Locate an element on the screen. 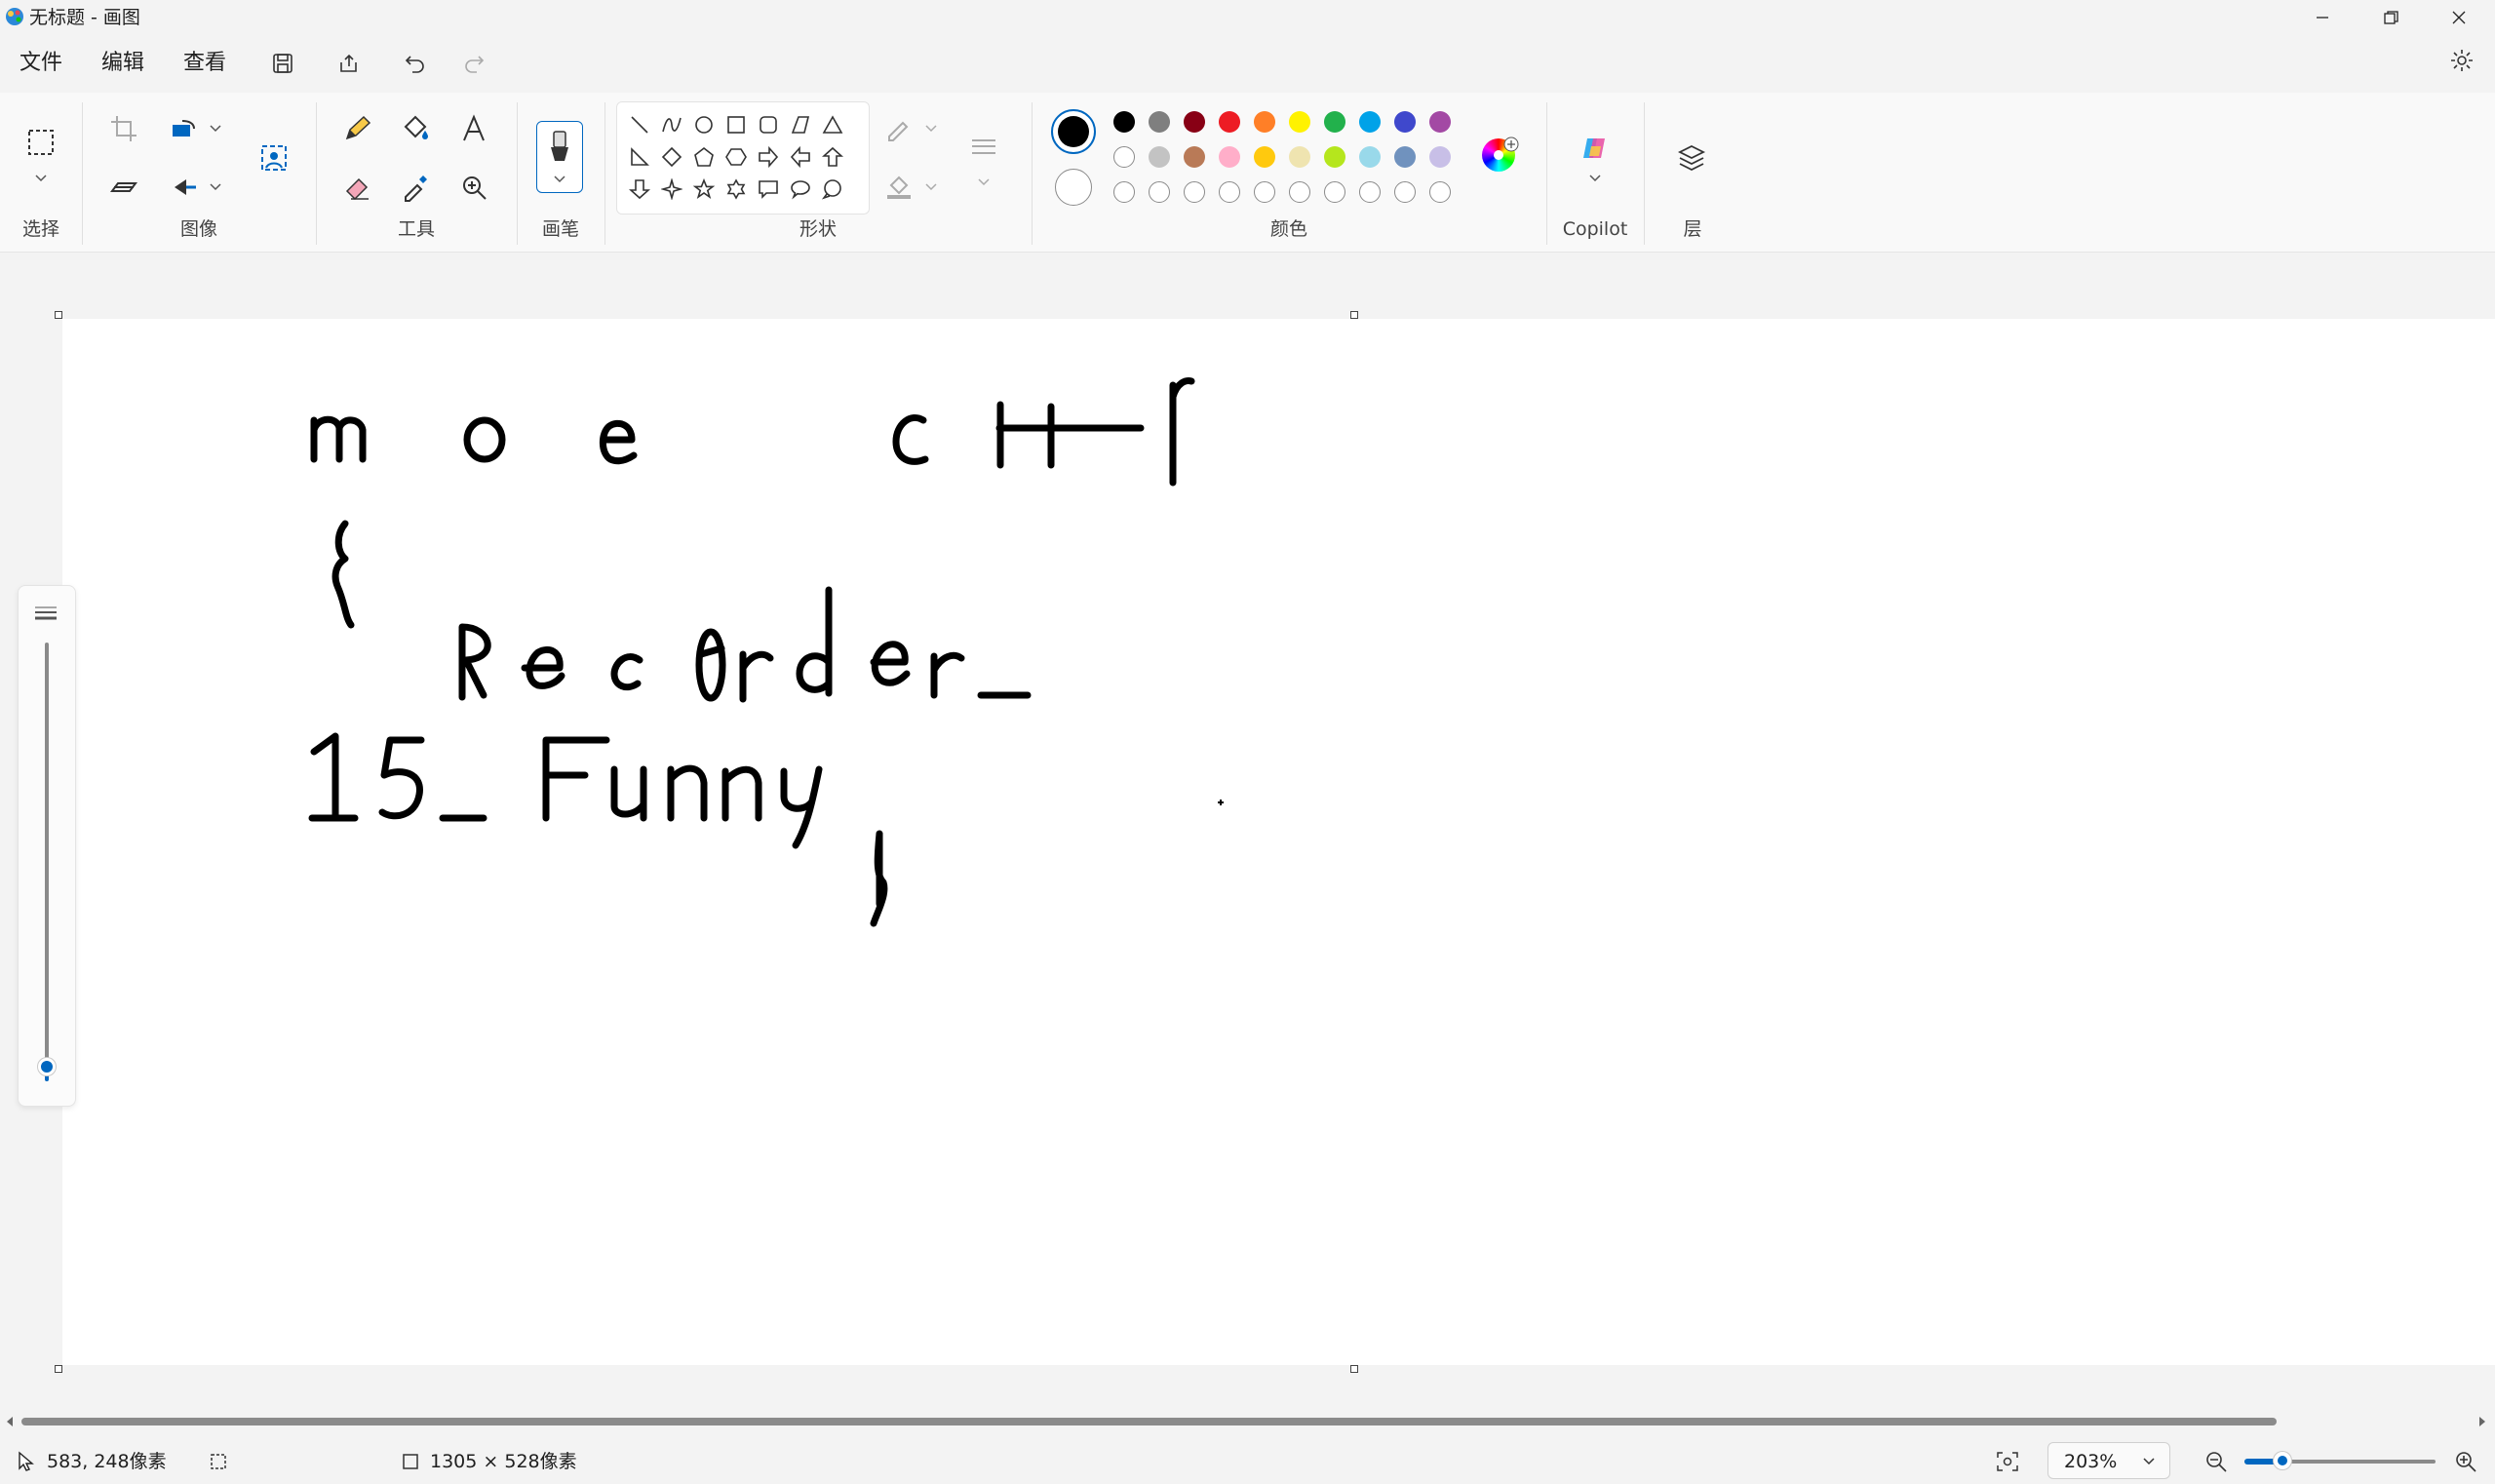 This screenshot has width=2495, height=1484. resize-handle-bottom-left is located at coordinates (58, 1369).